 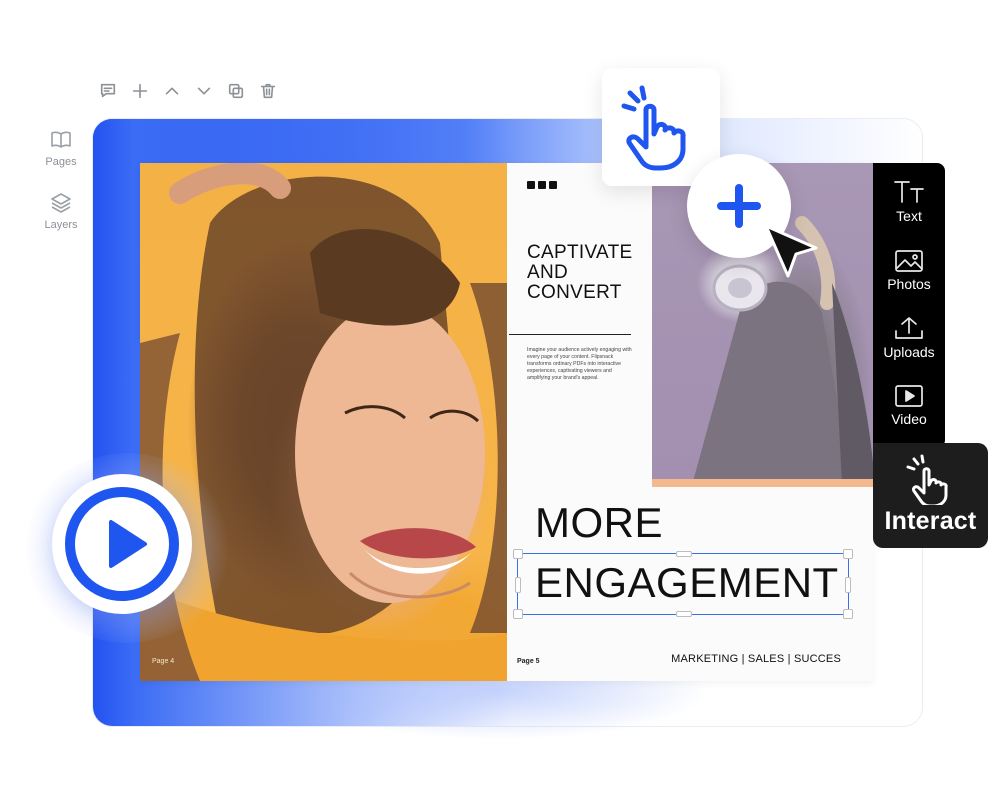 What do you see at coordinates (930, 521) in the screenshot?
I see `interact-label: Interact` at bounding box center [930, 521].